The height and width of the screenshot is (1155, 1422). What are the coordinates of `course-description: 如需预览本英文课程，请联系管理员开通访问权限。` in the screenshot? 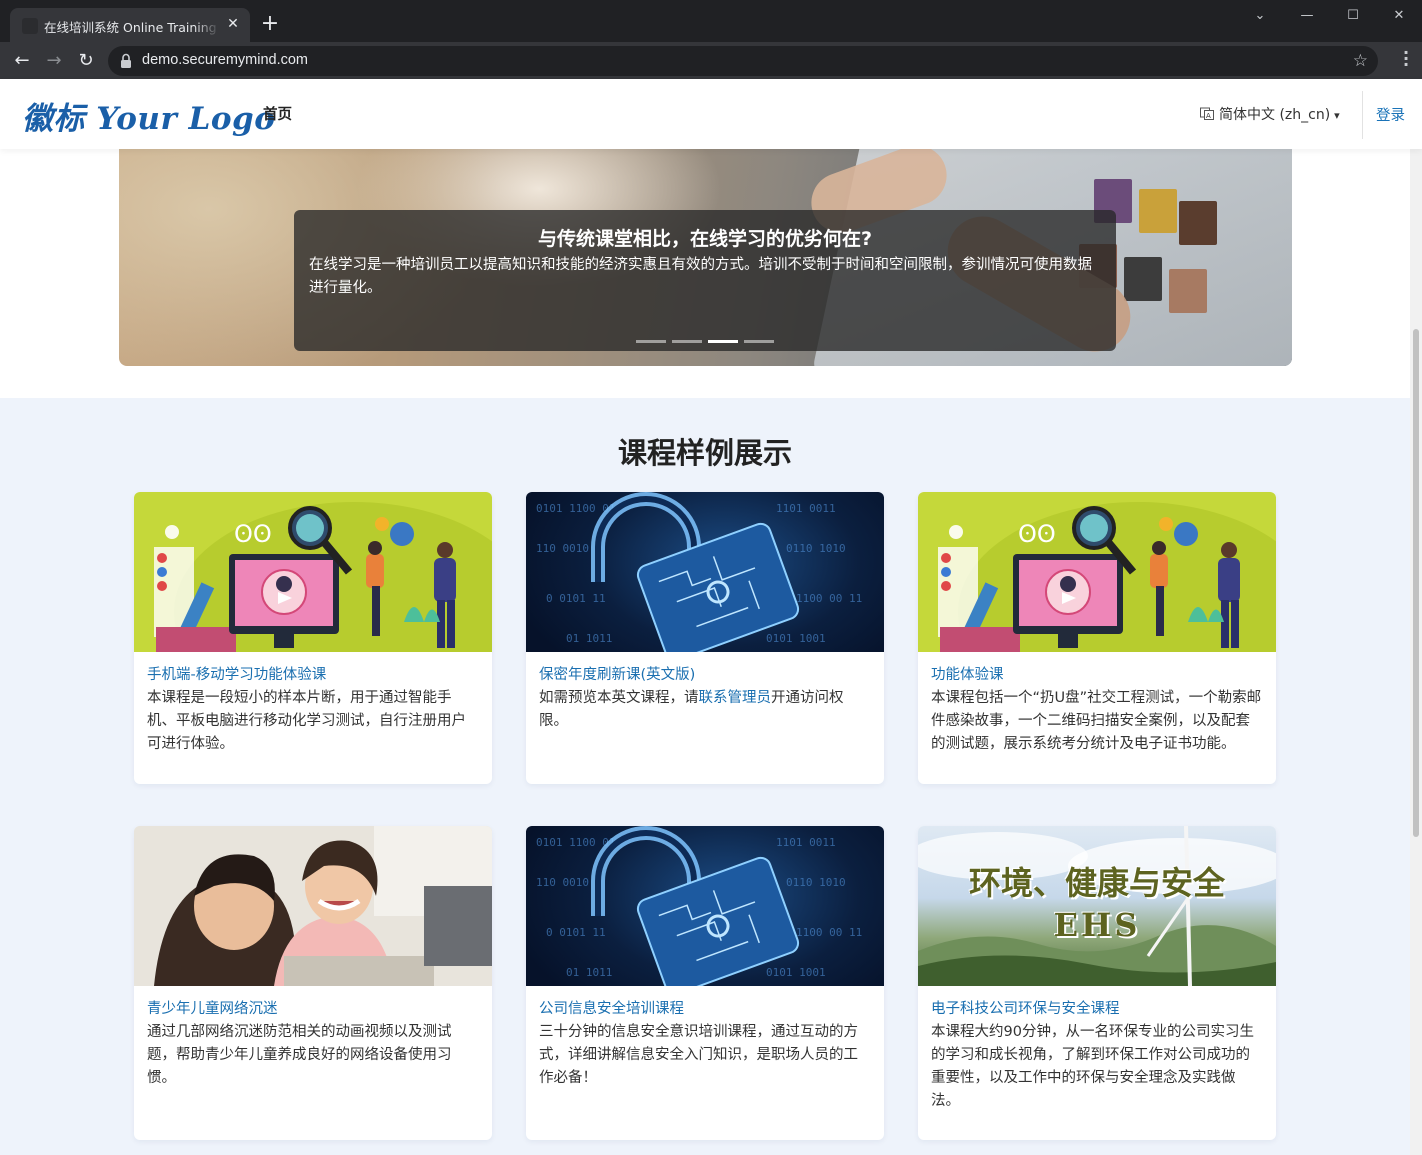 It's located at (705, 710).